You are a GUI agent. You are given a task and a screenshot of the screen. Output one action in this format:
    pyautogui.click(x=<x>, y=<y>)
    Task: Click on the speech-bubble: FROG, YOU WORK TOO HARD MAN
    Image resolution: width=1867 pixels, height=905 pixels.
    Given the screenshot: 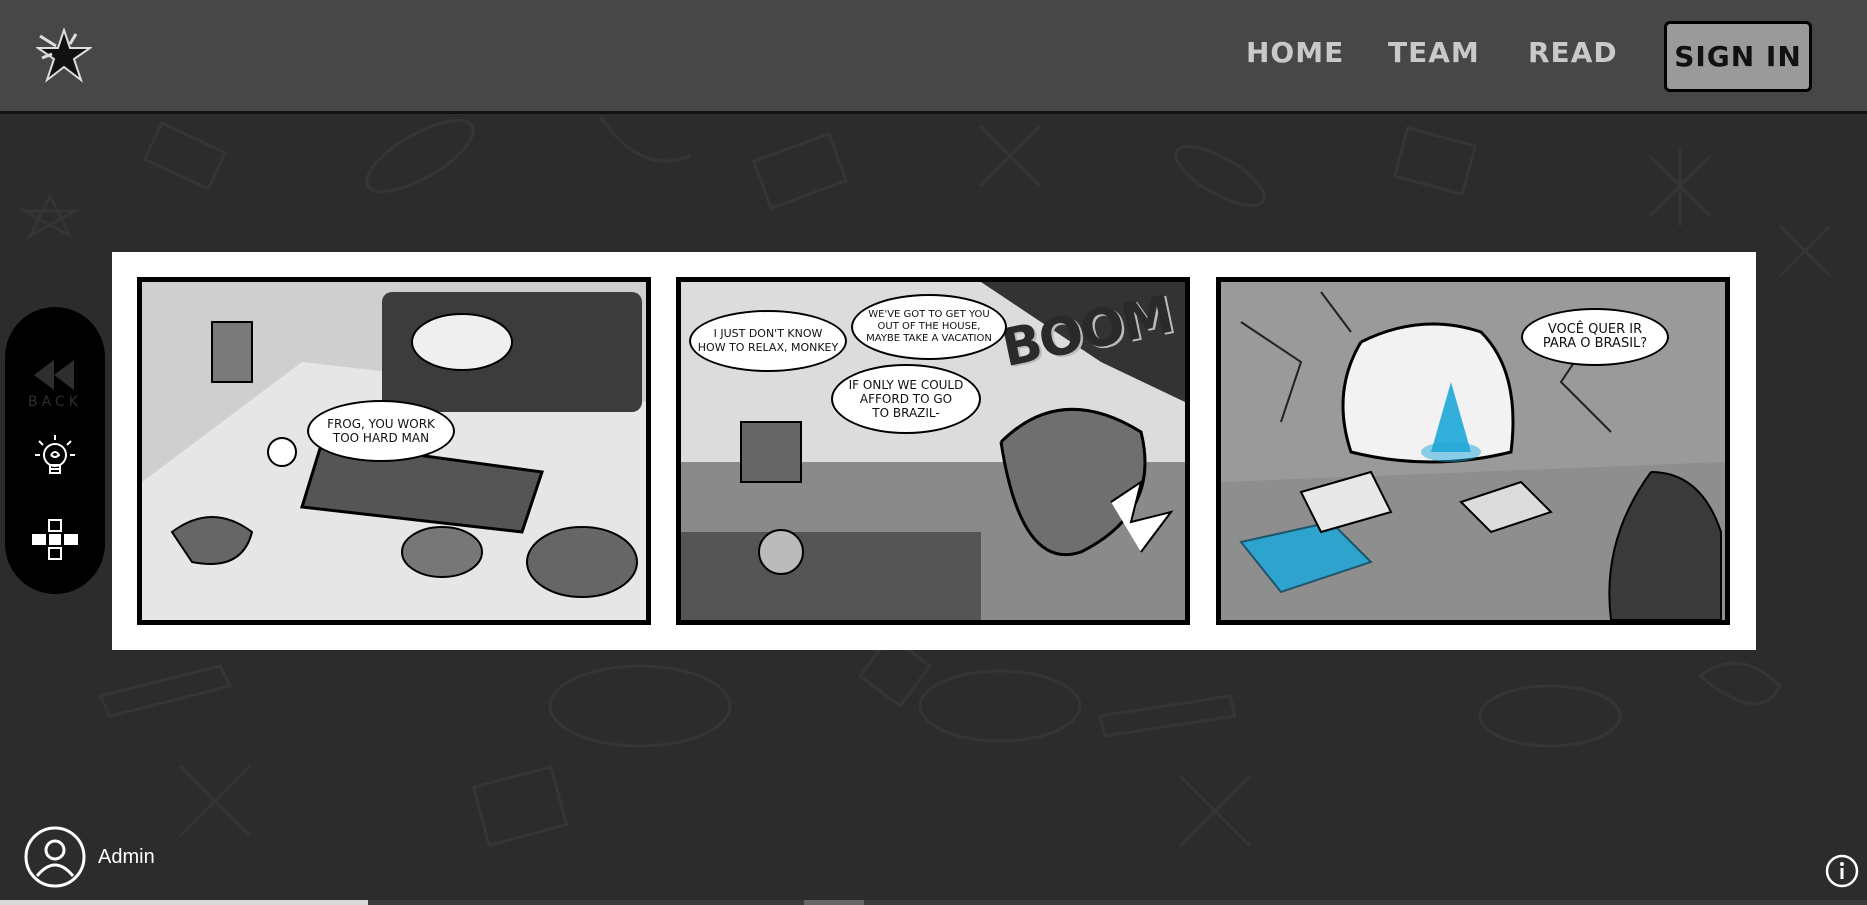 What is the action you would take?
    pyautogui.click(x=381, y=431)
    